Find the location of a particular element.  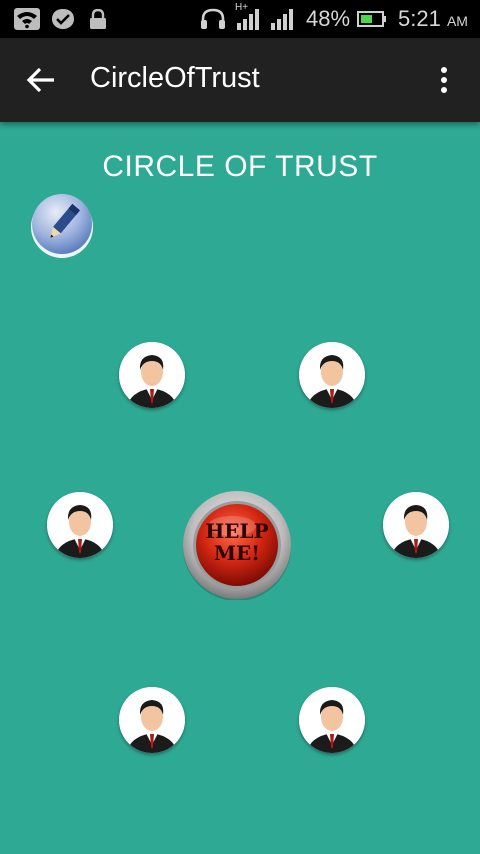

overflow-menu-icon is located at coordinates (444, 80).